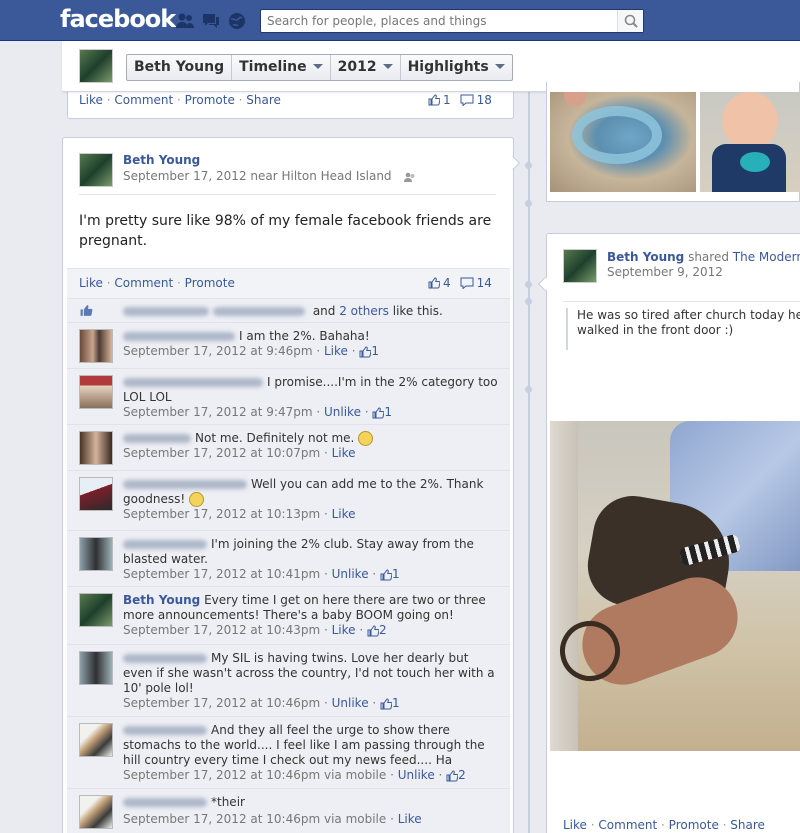  I want to click on chevron-down-icon, so click(317, 66).